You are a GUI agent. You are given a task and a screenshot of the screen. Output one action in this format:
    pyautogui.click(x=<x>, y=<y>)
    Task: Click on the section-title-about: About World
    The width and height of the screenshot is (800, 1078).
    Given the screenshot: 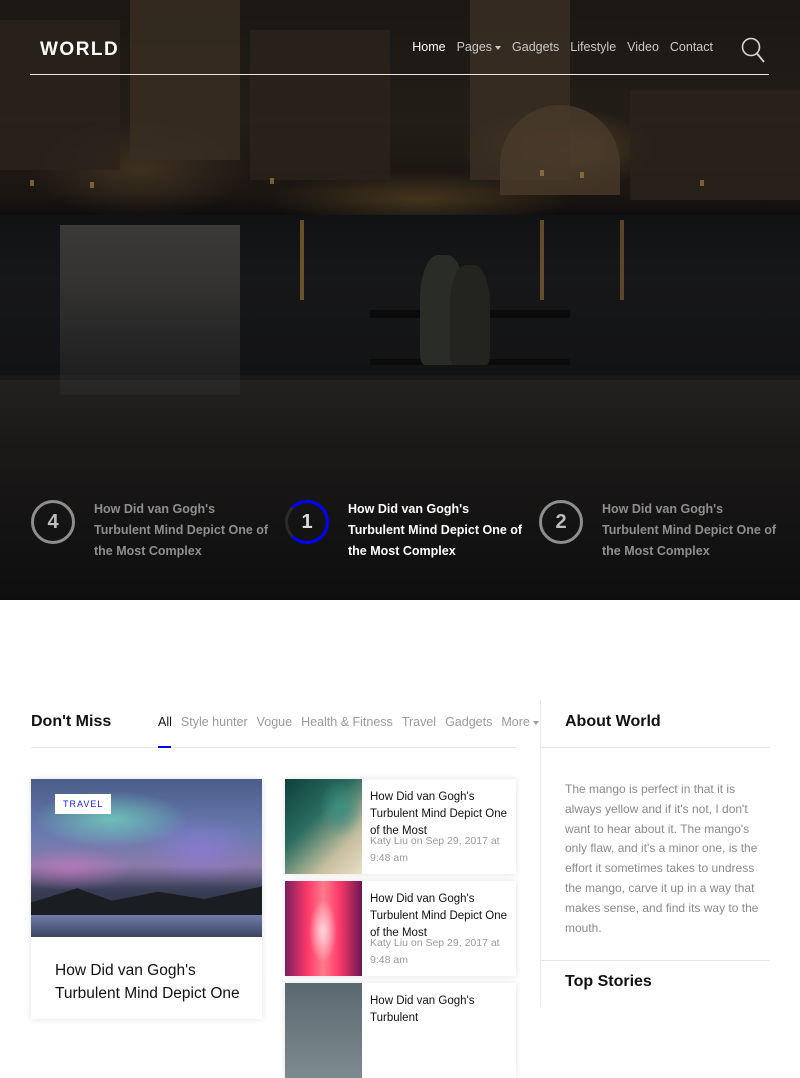 What is the action you would take?
    pyautogui.click(x=613, y=721)
    